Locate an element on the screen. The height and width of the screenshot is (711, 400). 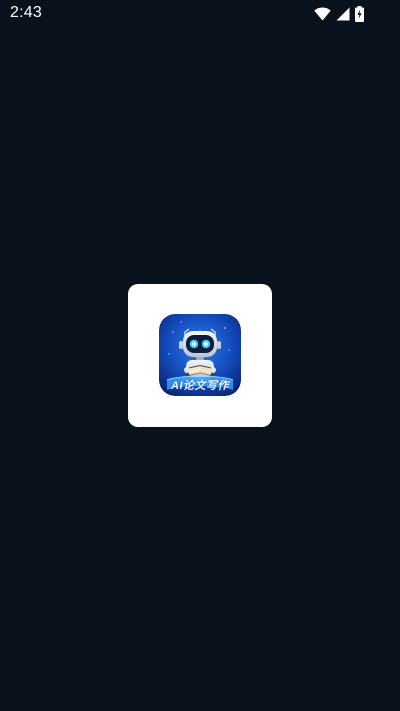
robot-reading-book-logo: AI论文写作 is located at coordinates (200, 355).